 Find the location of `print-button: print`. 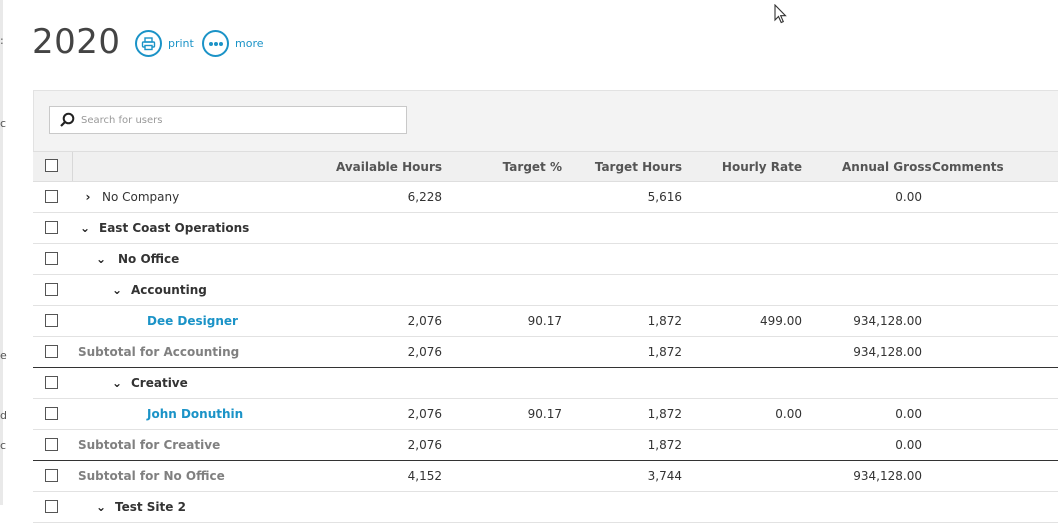

print-button: print is located at coordinates (164, 43).